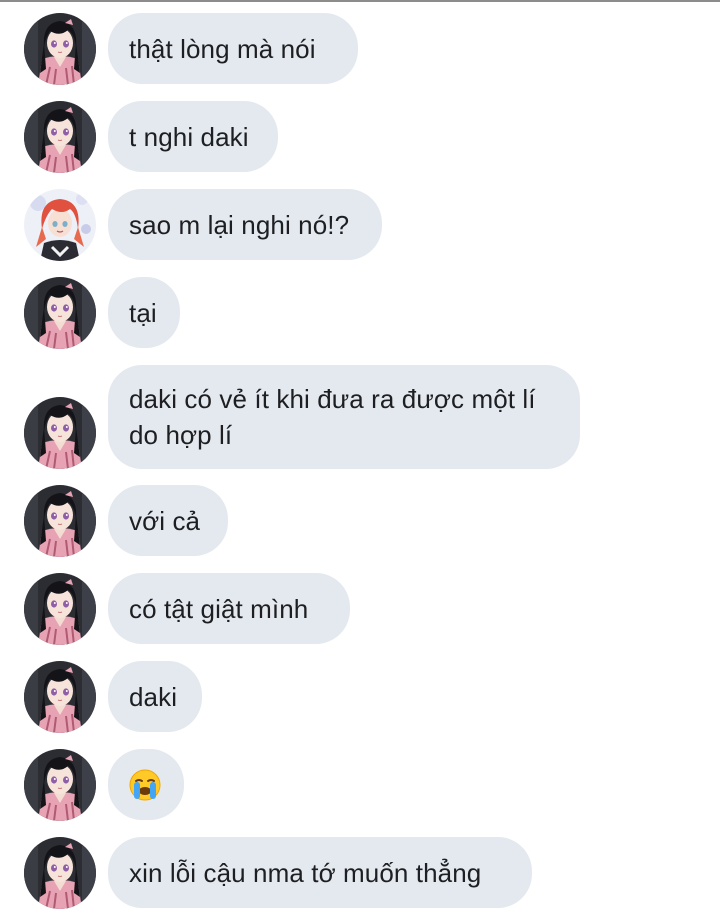  I want to click on message-row: với cả, so click(360, 521).